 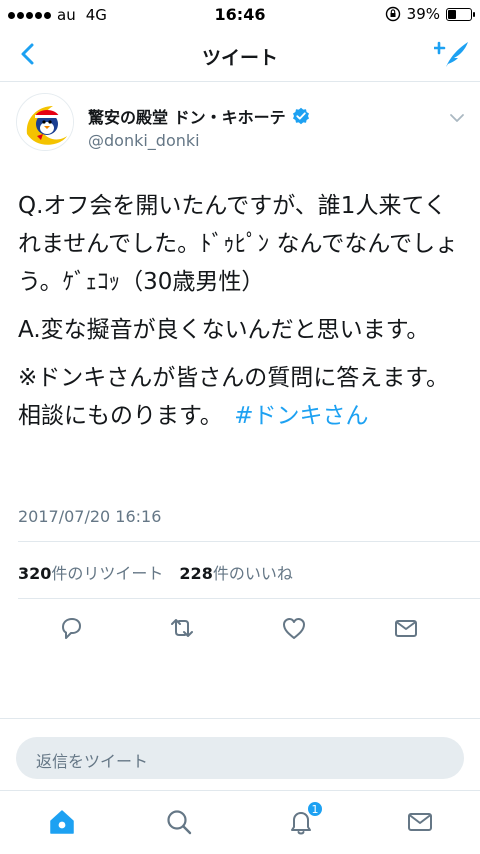 I want to click on like-stat: 228件のいいね, so click(x=235, y=572).